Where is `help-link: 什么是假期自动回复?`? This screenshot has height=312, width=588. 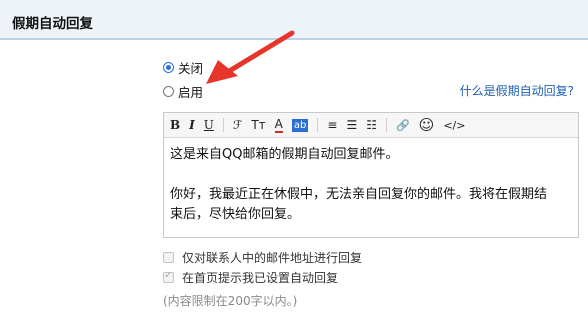 help-link: 什么是假期自动回复? is located at coordinates (517, 90).